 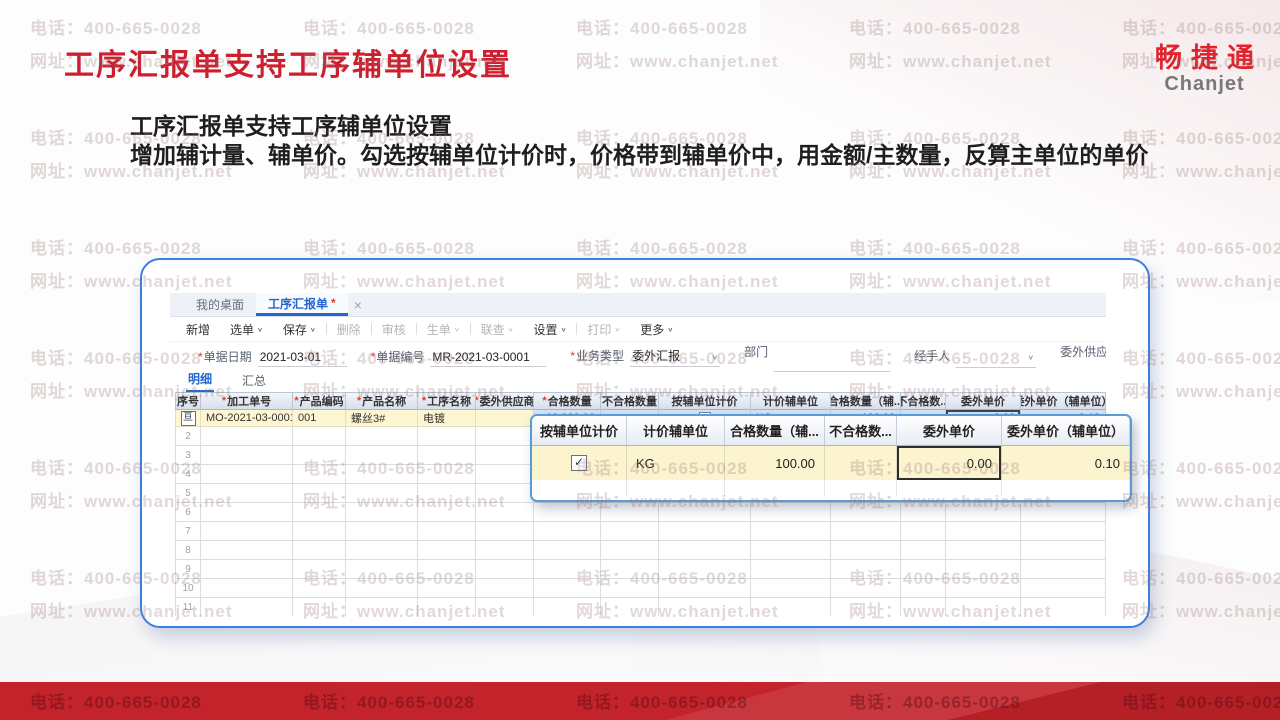 I want to click on field-value: 2021-03-01, so click(x=302, y=358).